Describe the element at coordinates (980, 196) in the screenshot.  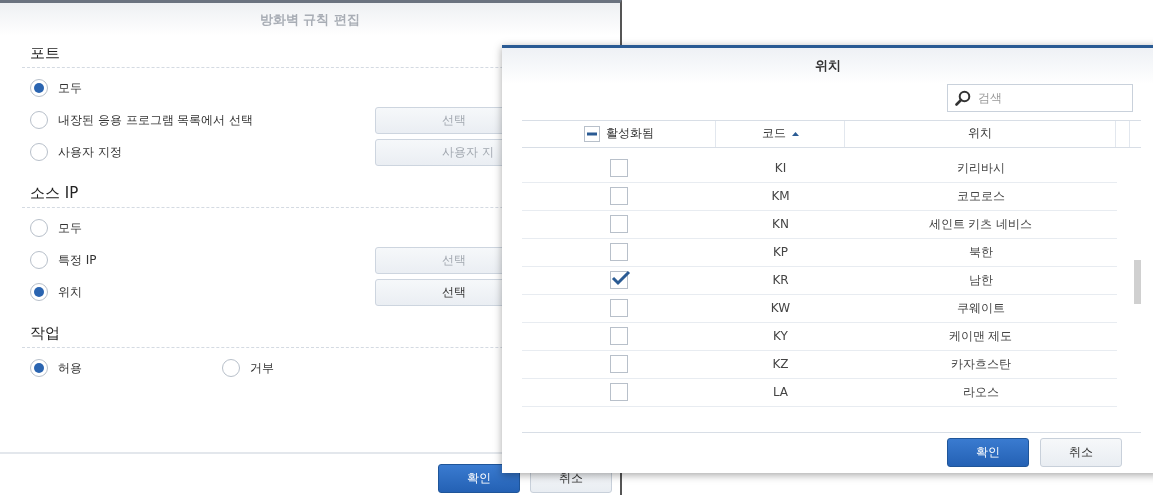
I see `table-cell: 코모로스` at that location.